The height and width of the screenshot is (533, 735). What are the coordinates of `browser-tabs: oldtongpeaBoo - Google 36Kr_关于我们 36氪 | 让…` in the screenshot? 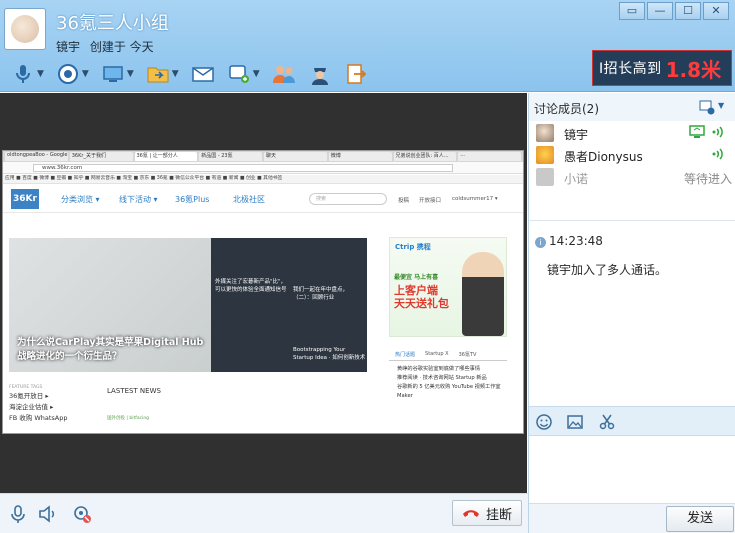 It's located at (263, 156).